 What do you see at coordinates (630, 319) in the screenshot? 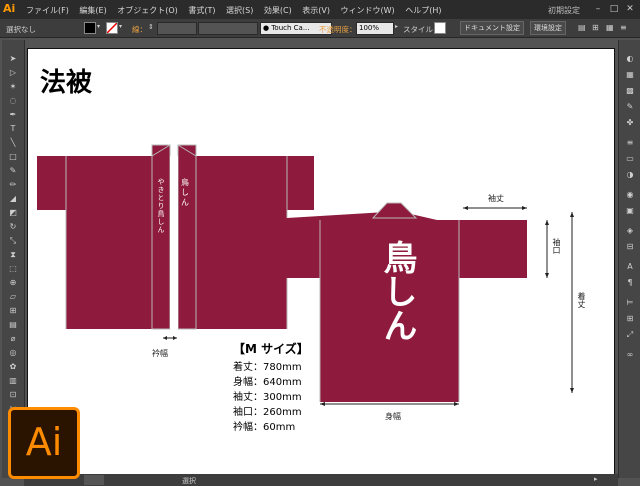
I see `pathfinder-panel-icon: ⊞` at bounding box center [630, 319].